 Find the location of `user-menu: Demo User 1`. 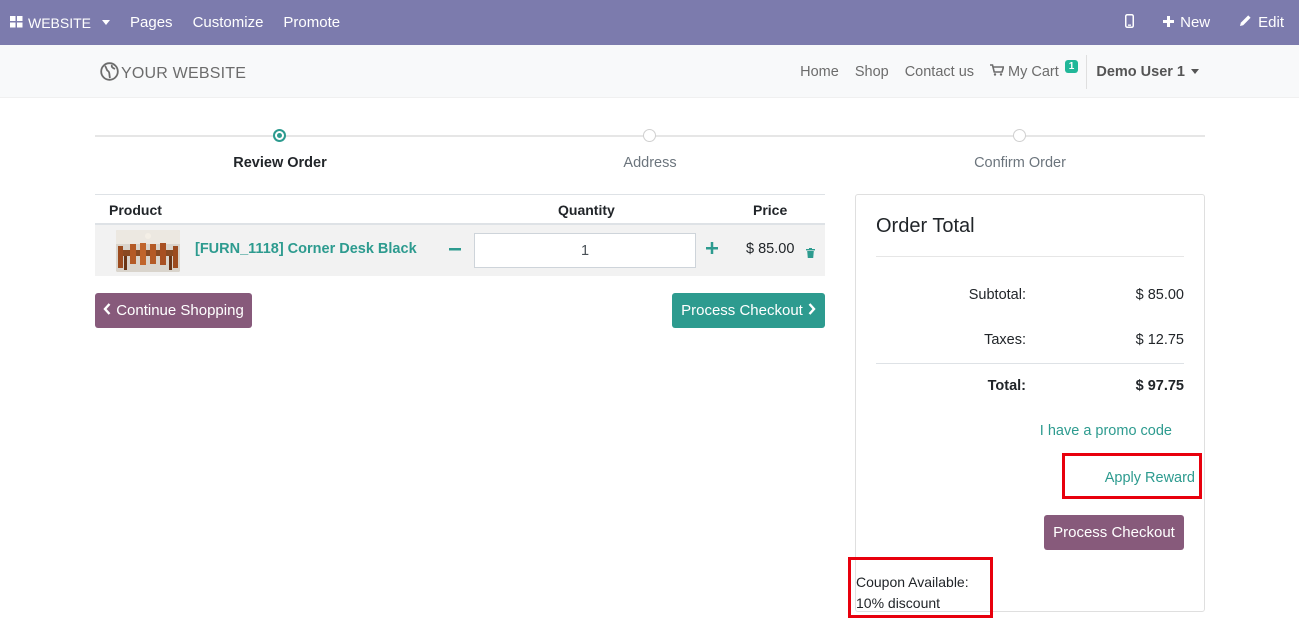

user-menu: Demo User 1 is located at coordinates (1147, 72).